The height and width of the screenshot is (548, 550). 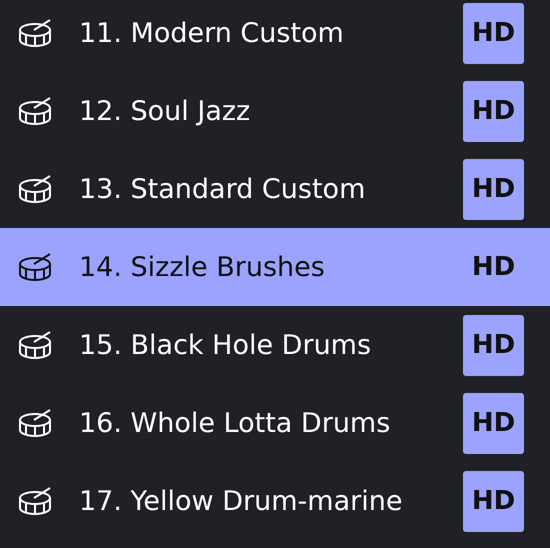 I want to click on kit-list-item: 11. Modern Custom HD, so click(x=275, y=36).